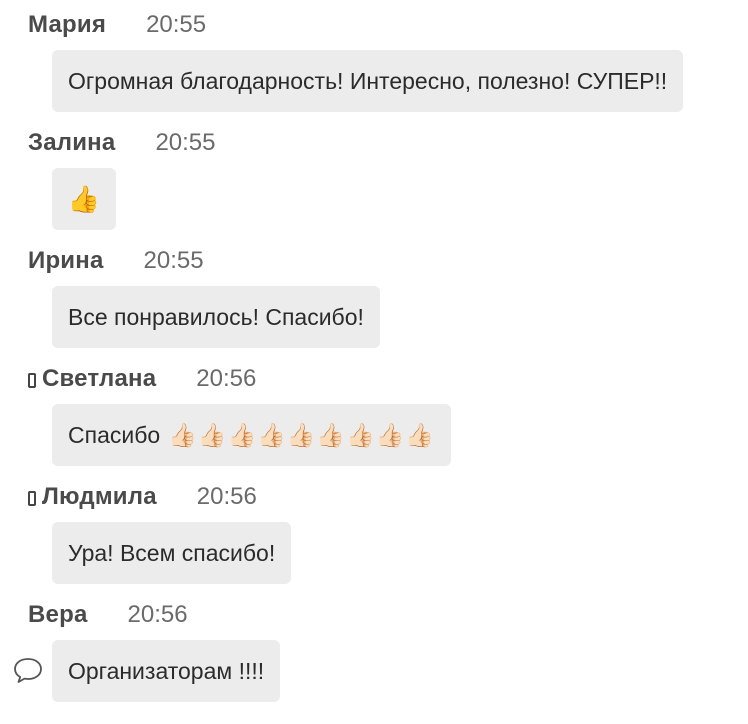  I want to click on message-text: Спасибо, so click(114, 434).